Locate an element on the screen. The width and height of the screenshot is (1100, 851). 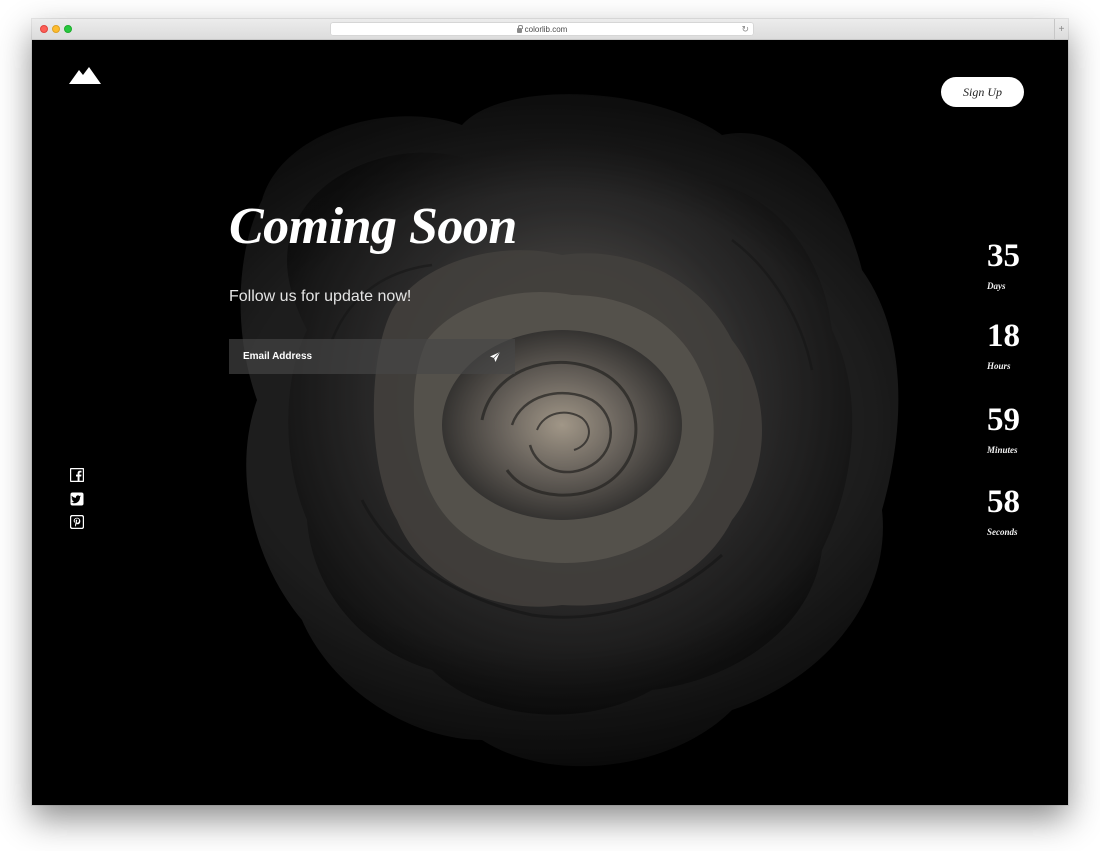
close-window-button is located at coordinates (44, 29).